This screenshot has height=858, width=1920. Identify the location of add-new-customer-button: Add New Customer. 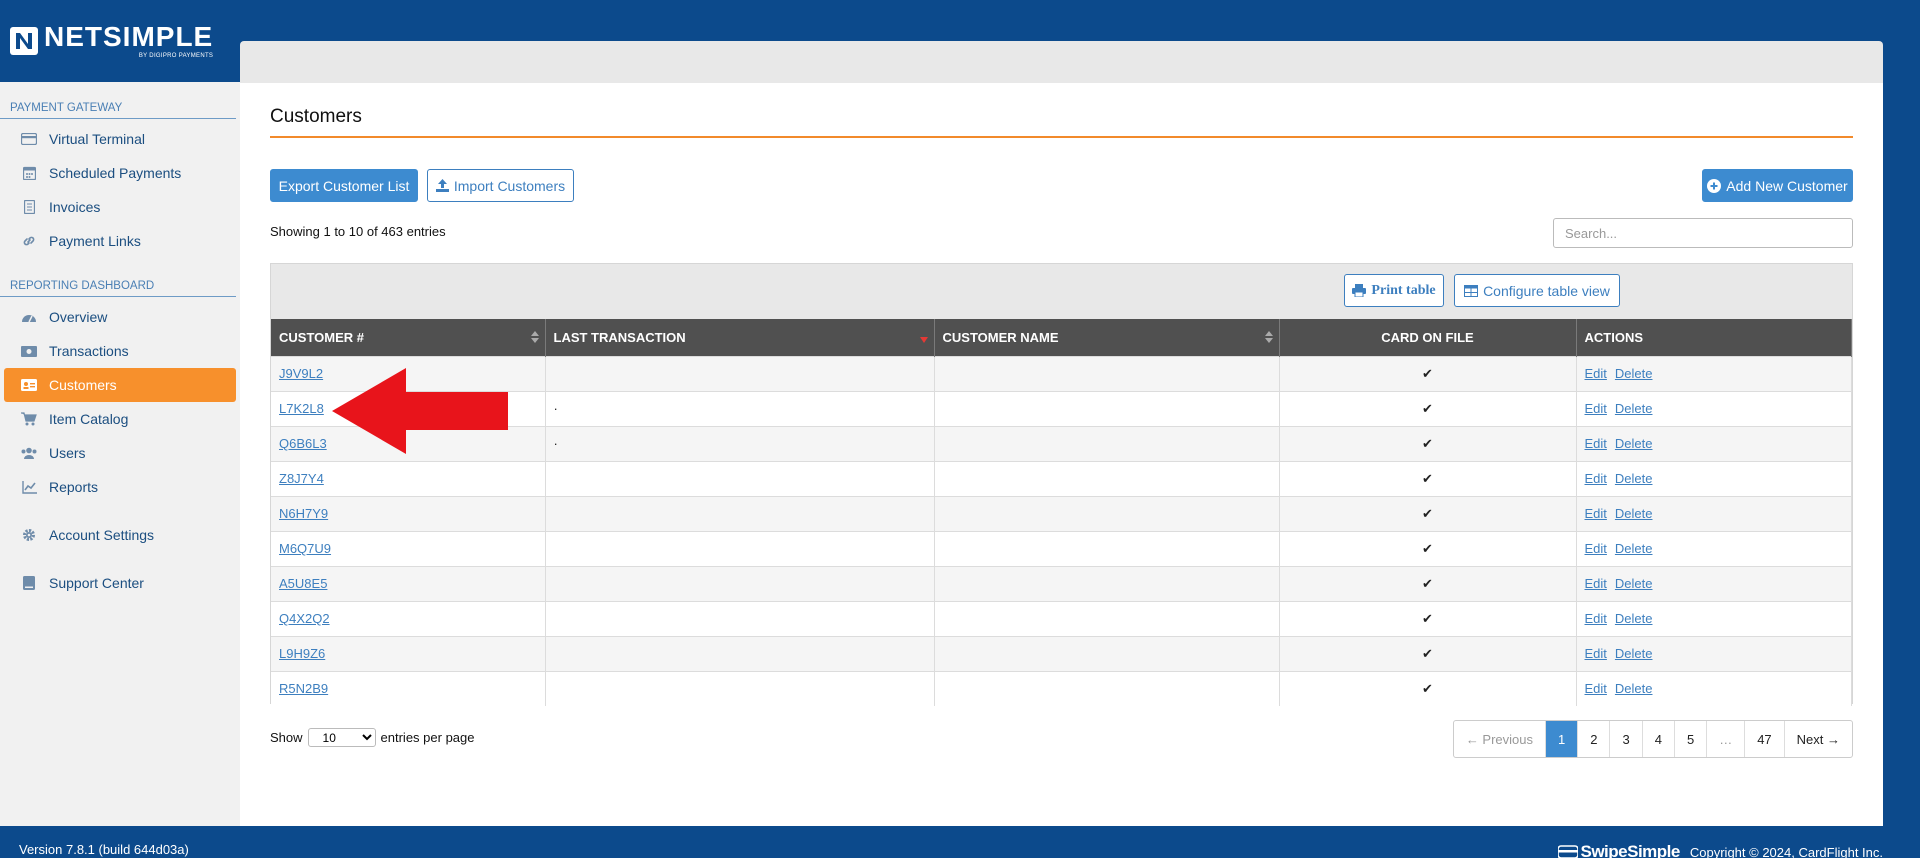
(1777, 185).